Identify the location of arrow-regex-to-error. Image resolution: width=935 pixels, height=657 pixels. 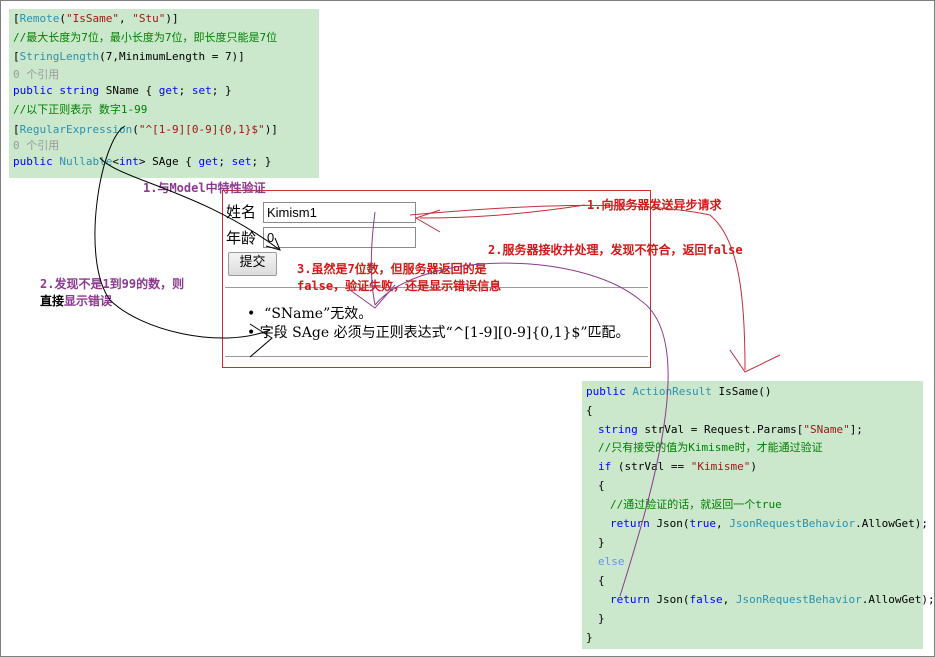
(182, 232).